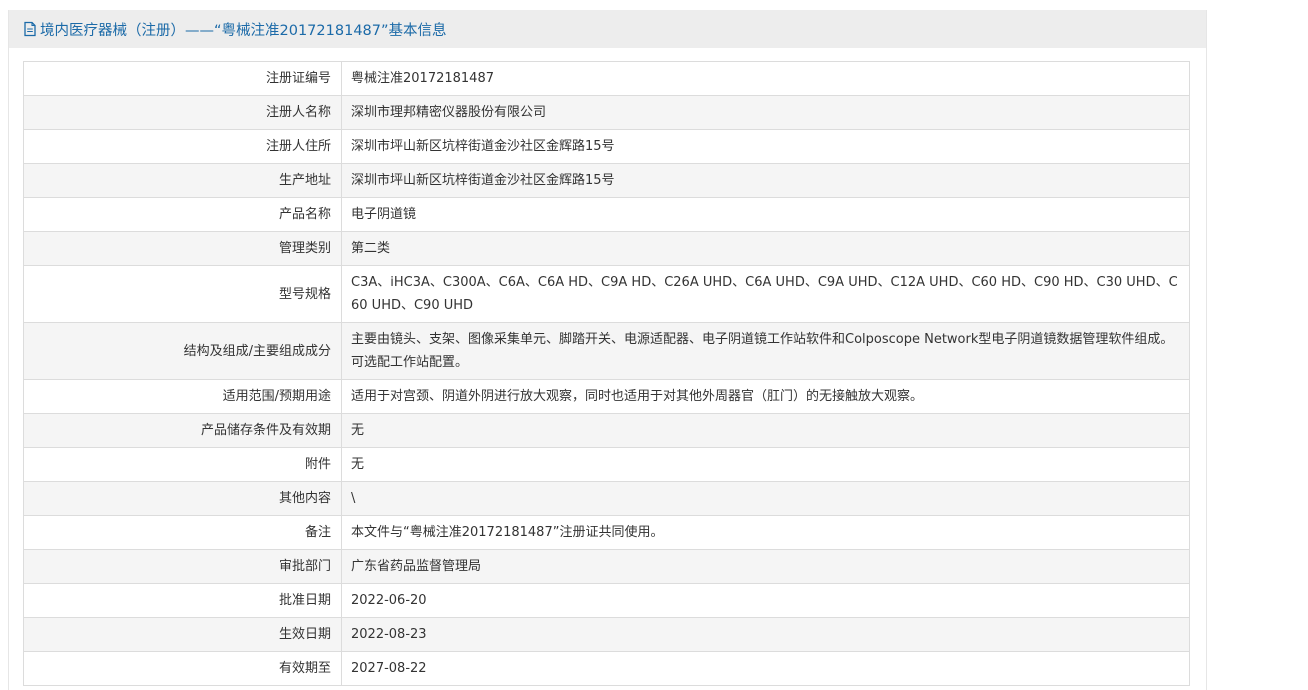  I want to click on table-row: 批准日期 2022-06-20, so click(606, 600).